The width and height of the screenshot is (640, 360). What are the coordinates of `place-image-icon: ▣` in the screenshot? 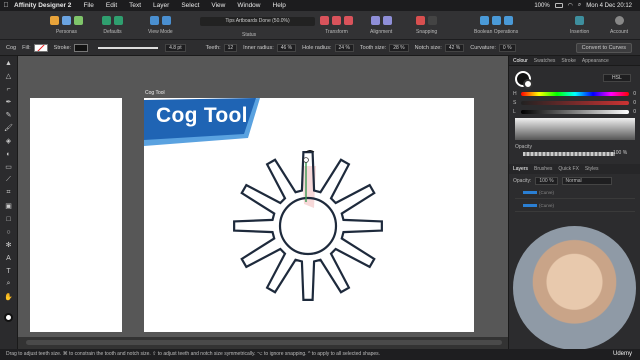 It's located at (9, 206).